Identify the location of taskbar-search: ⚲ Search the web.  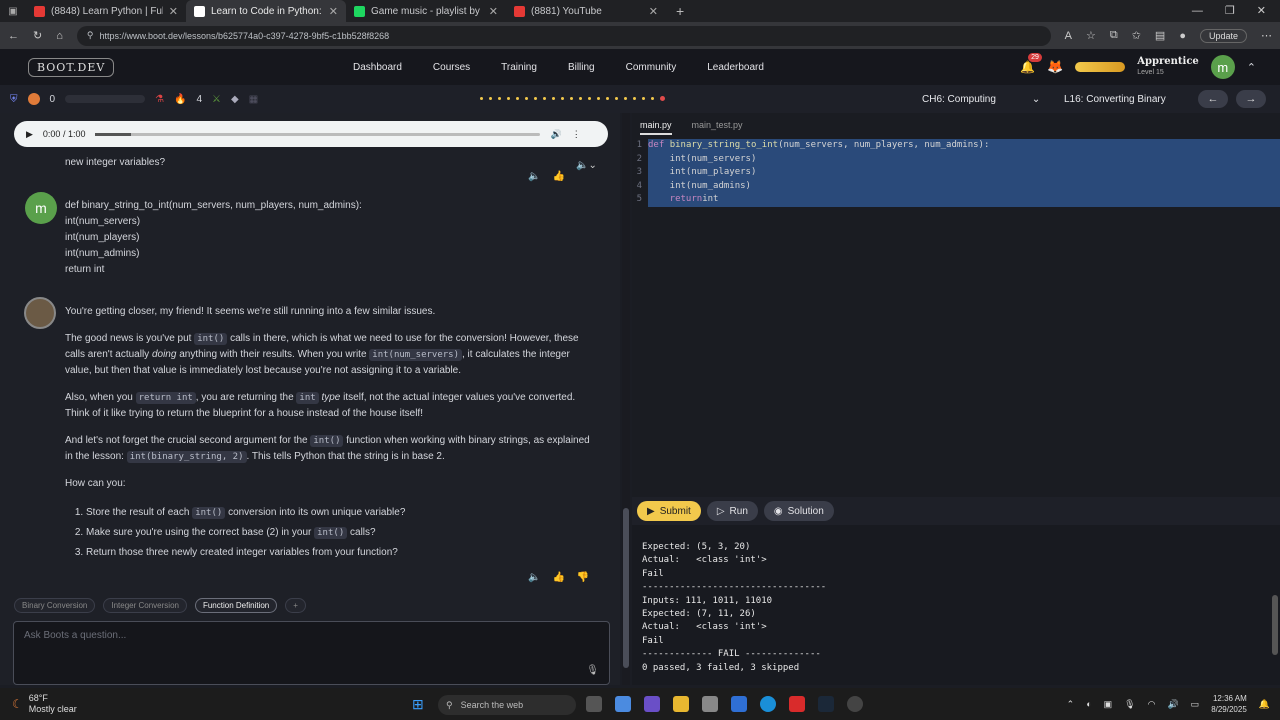
(507, 705).